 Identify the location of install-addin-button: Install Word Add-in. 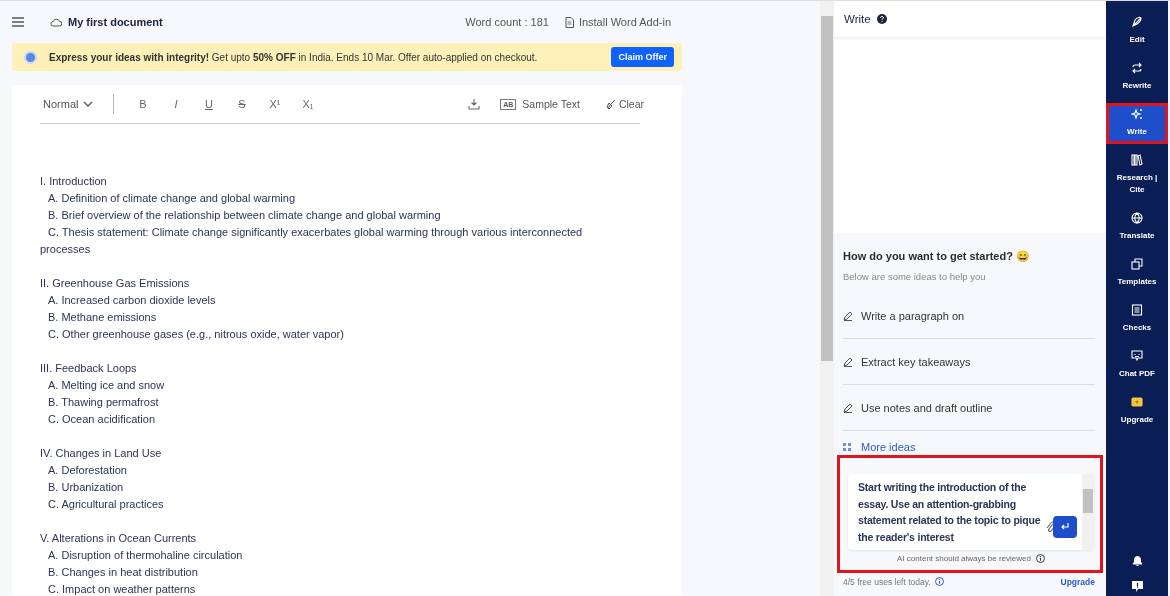
(617, 22).